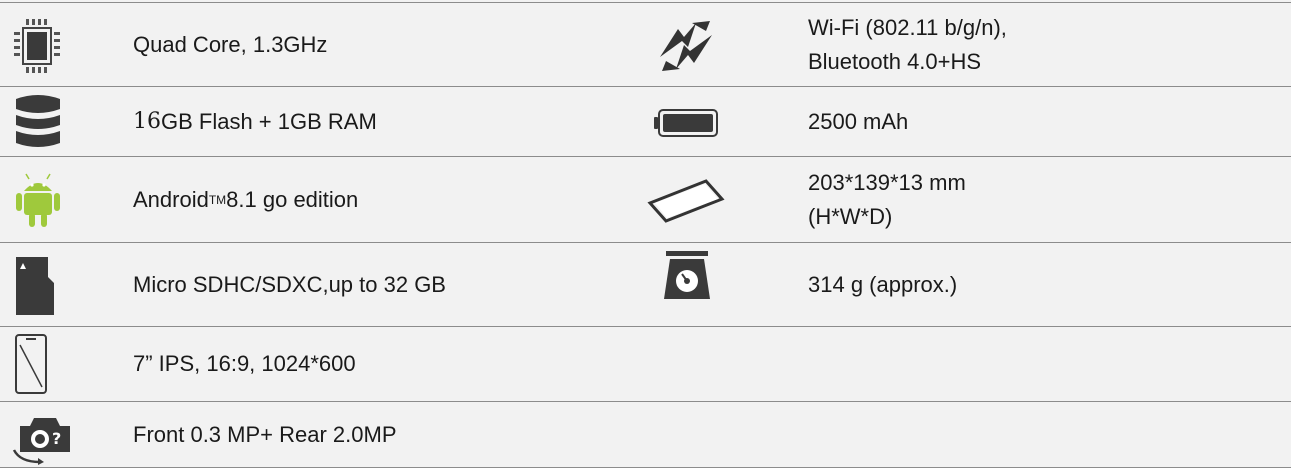 This screenshot has height=468, width=1291. Describe the element at coordinates (887, 199) in the screenshot. I see `spec-dimensions: 203*139*13 mm (H*W*D)` at that location.